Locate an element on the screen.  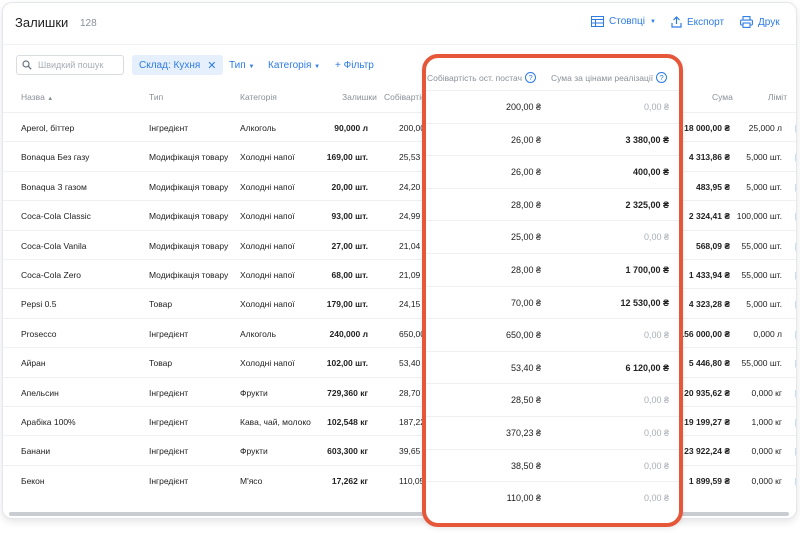
export-button: Експорт is located at coordinates (697, 22).